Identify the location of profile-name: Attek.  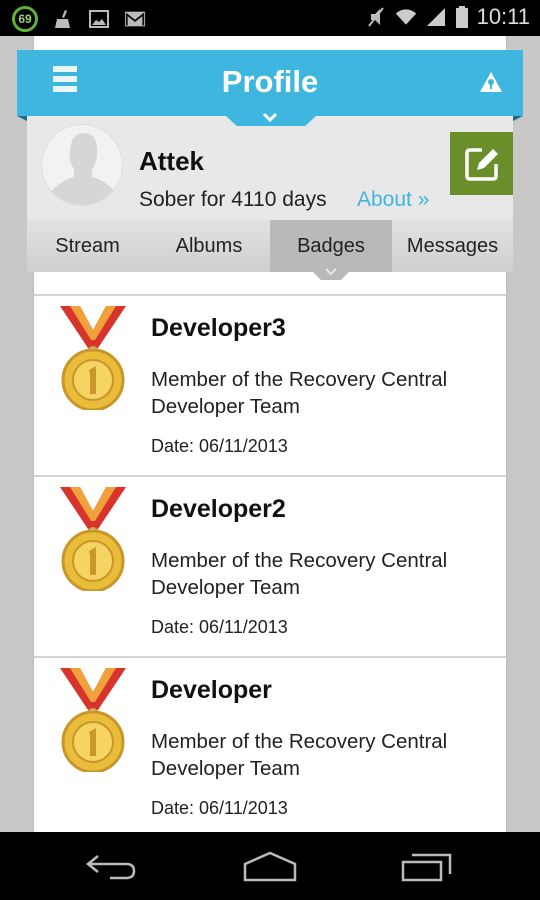
(172, 161).